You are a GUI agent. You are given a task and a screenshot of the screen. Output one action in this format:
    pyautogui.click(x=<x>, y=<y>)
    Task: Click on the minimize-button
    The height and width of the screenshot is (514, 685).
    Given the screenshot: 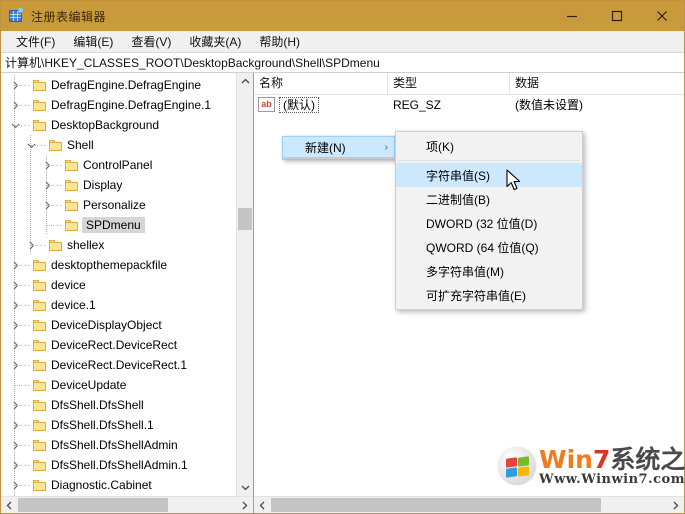 What is the action you would take?
    pyautogui.click(x=571, y=16)
    